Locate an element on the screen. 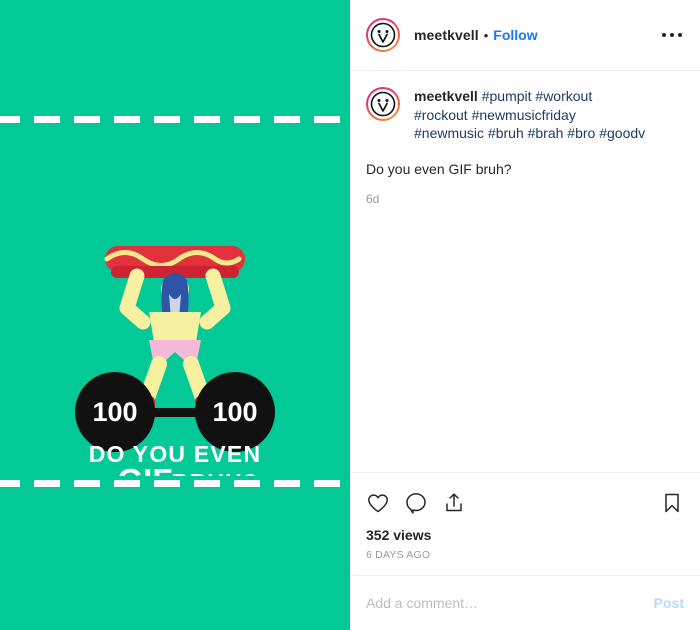  post-header: meetkvell • Follow is located at coordinates (525, 35).